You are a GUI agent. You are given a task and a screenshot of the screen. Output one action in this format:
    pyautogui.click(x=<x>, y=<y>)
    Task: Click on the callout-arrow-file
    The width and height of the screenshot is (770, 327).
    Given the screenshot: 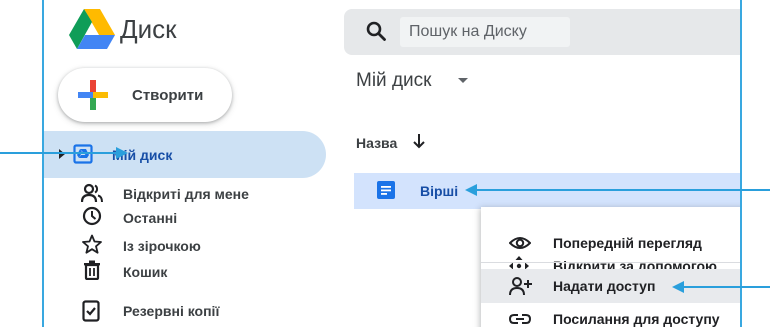 What is the action you would take?
    pyautogui.click(x=617, y=190)
    